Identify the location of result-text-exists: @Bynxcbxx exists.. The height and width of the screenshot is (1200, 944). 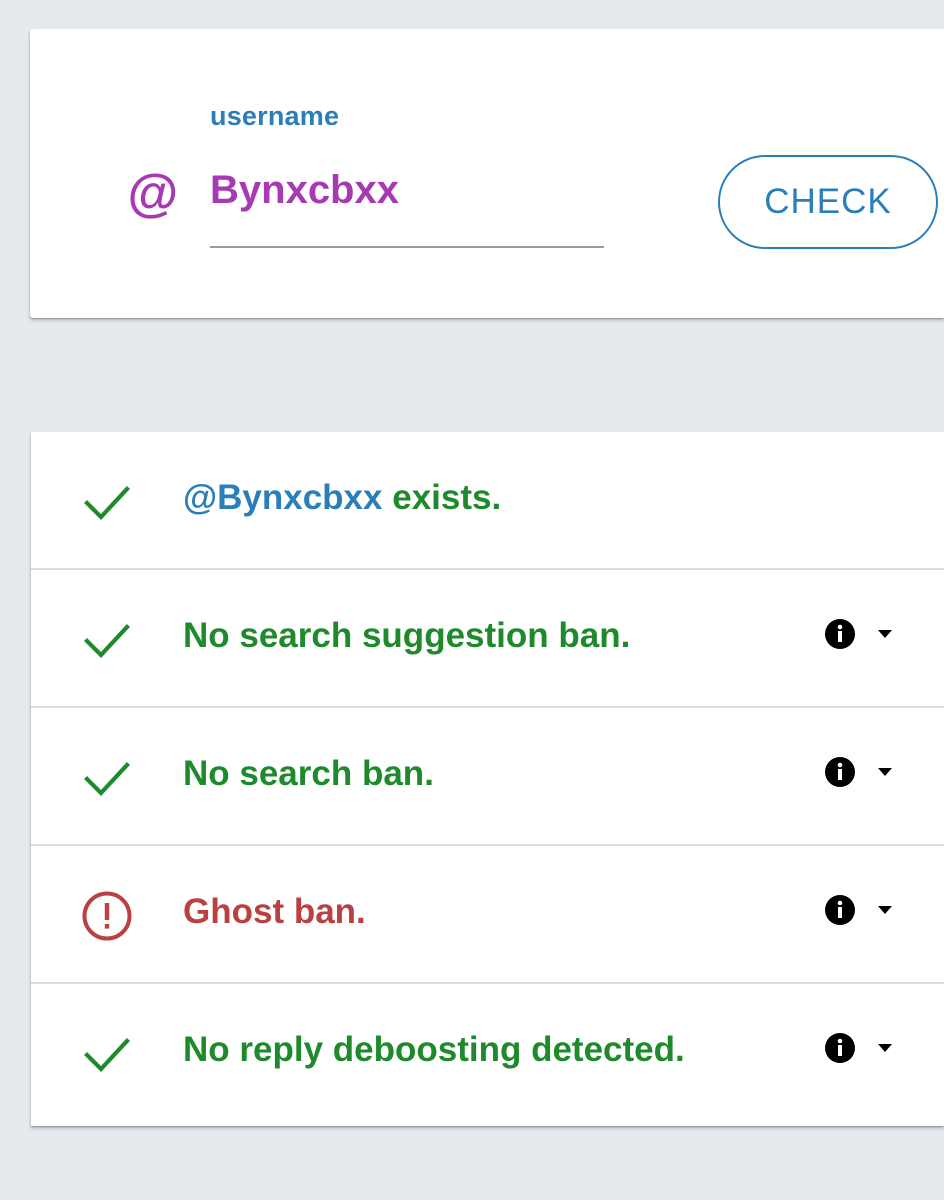
(342, 498).